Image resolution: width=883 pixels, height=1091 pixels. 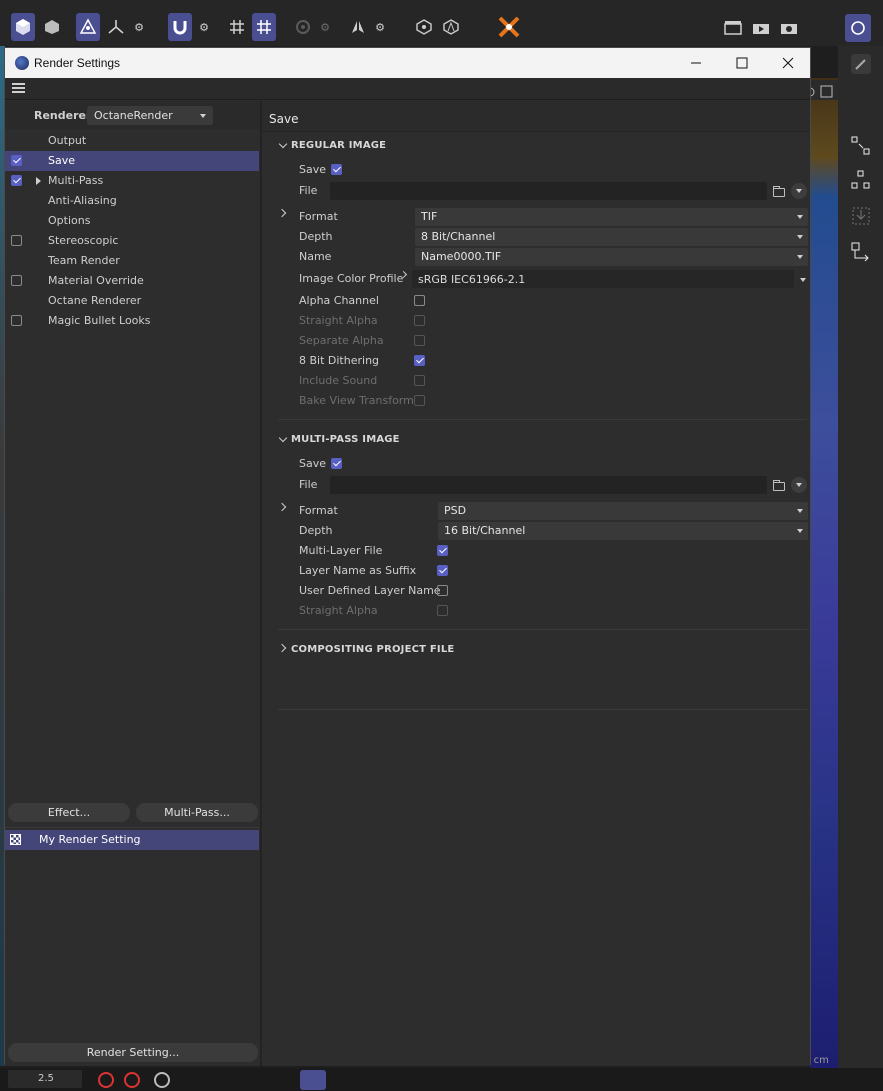 What do you see at coordinates (45, 1079) in the screenshot?
I see `frame-field: 2.5` at bounding box center [45, 1079].